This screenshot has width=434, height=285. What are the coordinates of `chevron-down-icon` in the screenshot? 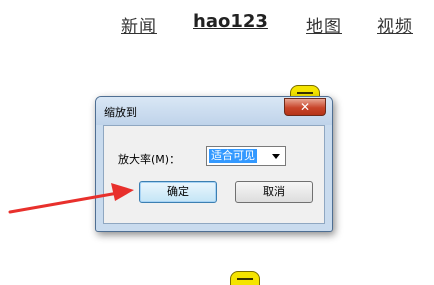 It's located at (276, 156).